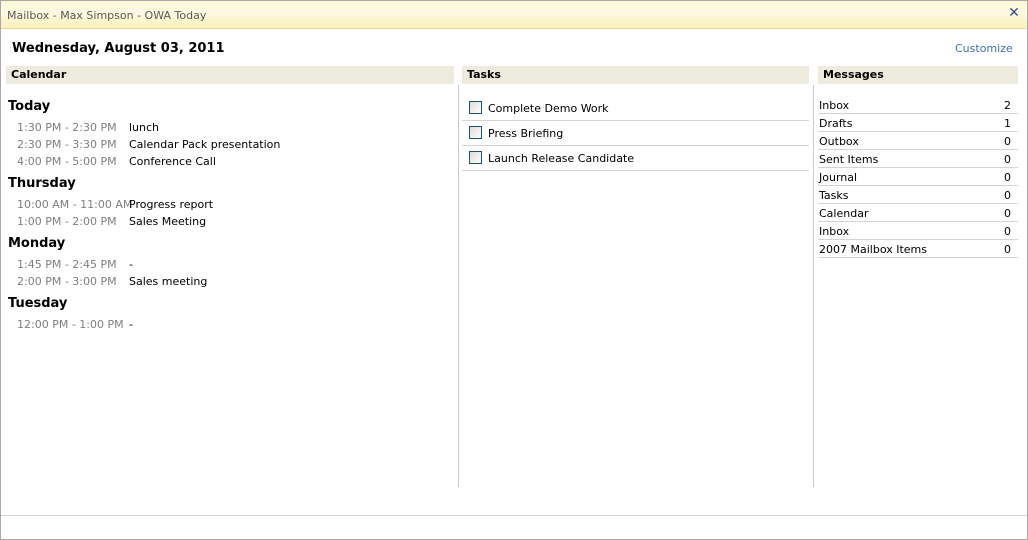 The image size is (1028, 540). Describe the element at coordinates (548, 108) in the screenshot. I see `task-label: Complete Demo Work` at that location.